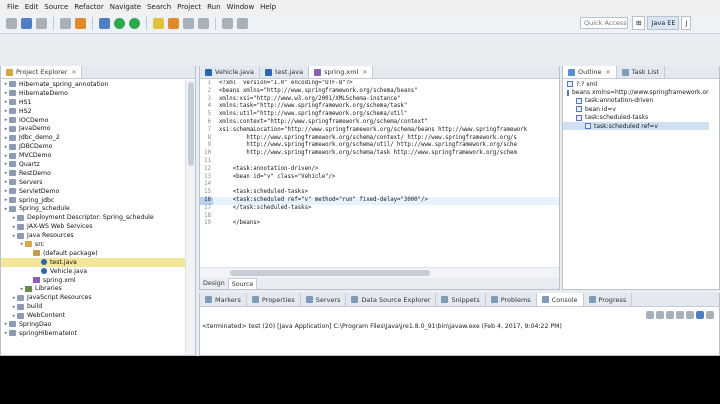 The width and height of the screenshot is (720, 404). I want to click on tree-item: ▸ Servers, so click(93, 182).